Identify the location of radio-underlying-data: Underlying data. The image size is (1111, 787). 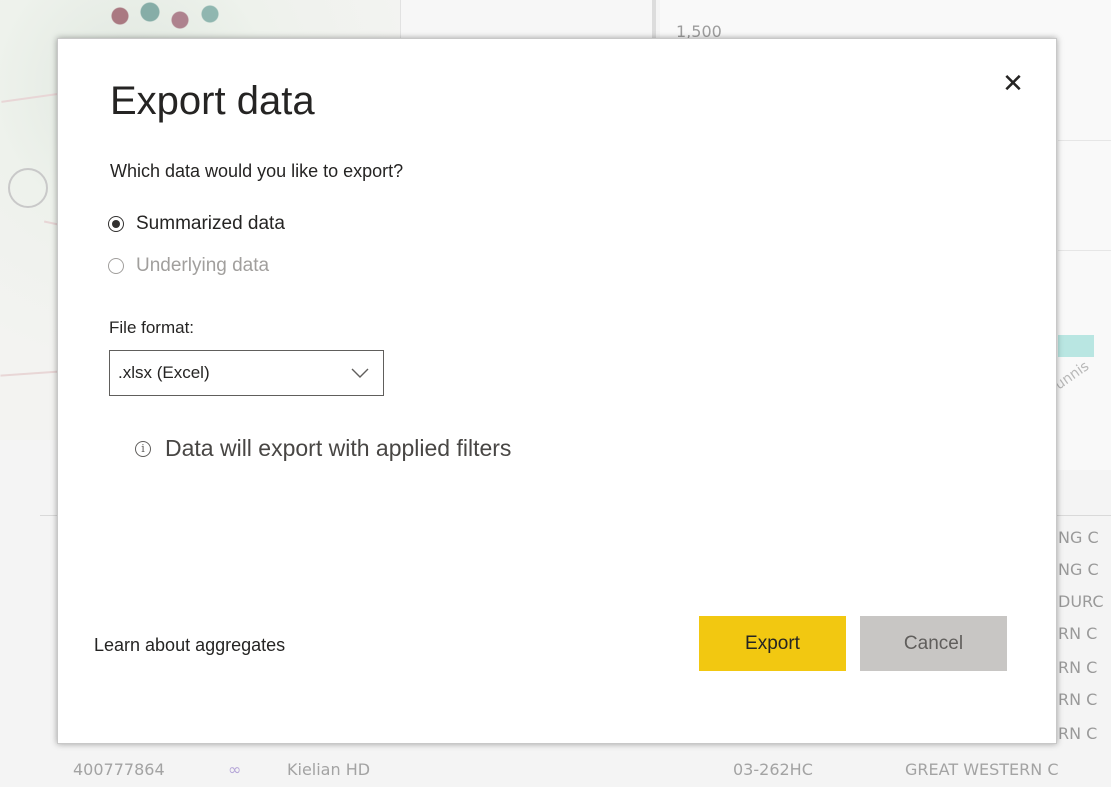
(188, 266).